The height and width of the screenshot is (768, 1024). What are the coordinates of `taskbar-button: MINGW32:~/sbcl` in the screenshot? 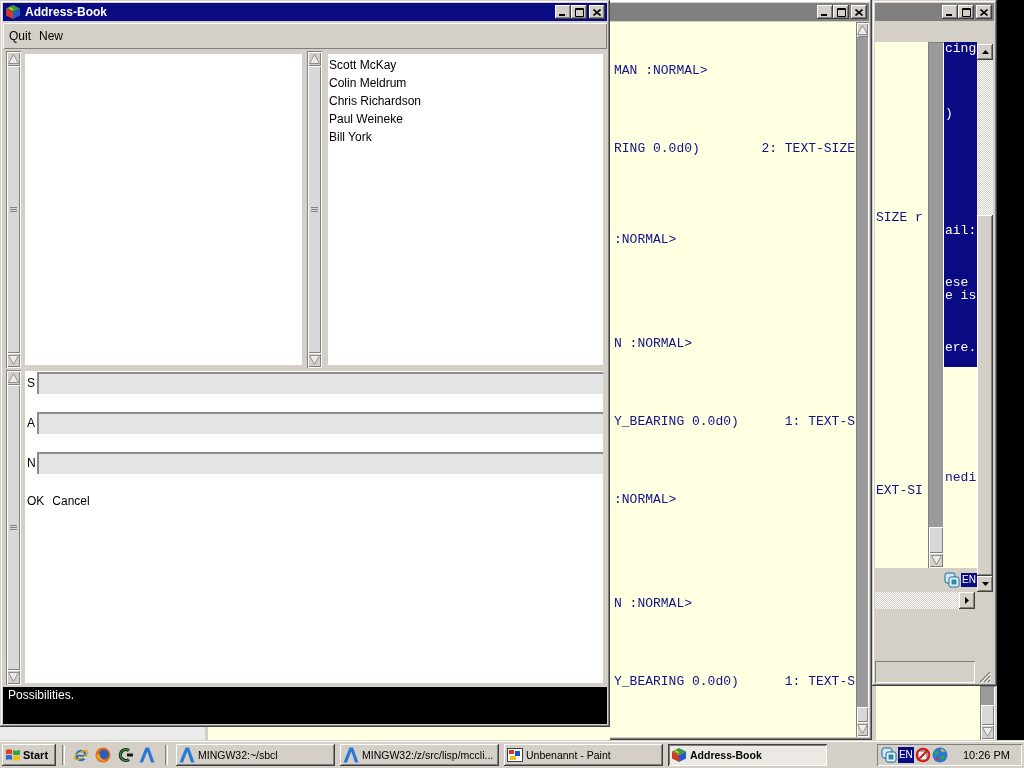 It's located at (255, 755).